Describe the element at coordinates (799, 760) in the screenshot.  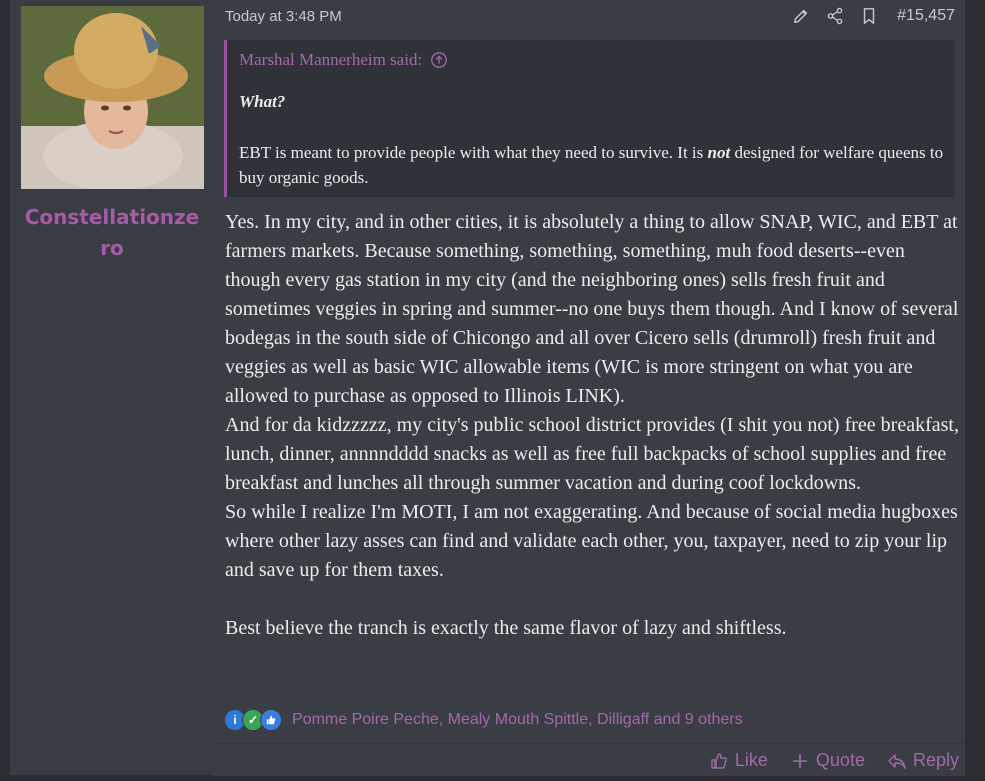
I see `plus-icon` at that location.